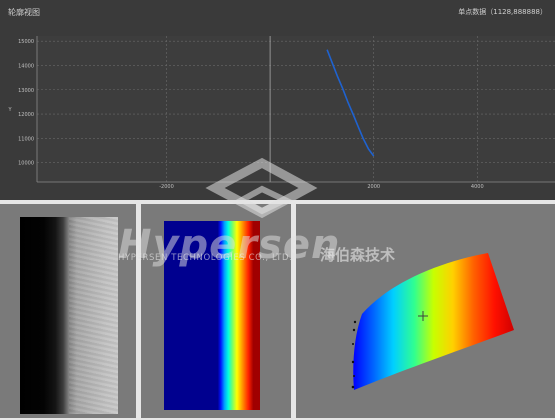 The width and height of the screenshot is (555, 420). Describe the element at coordinates (26, 91) in the screenshot. I see `y-tick-label: 13000` at that location.